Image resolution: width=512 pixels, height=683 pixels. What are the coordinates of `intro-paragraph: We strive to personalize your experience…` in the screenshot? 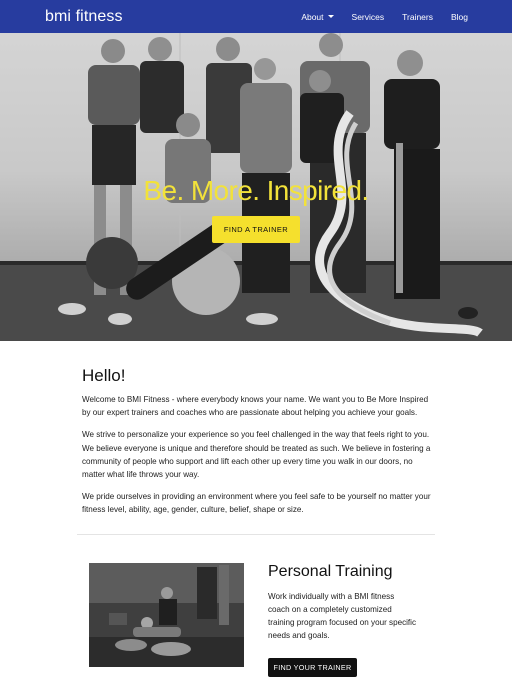 It's located at (256, 455).